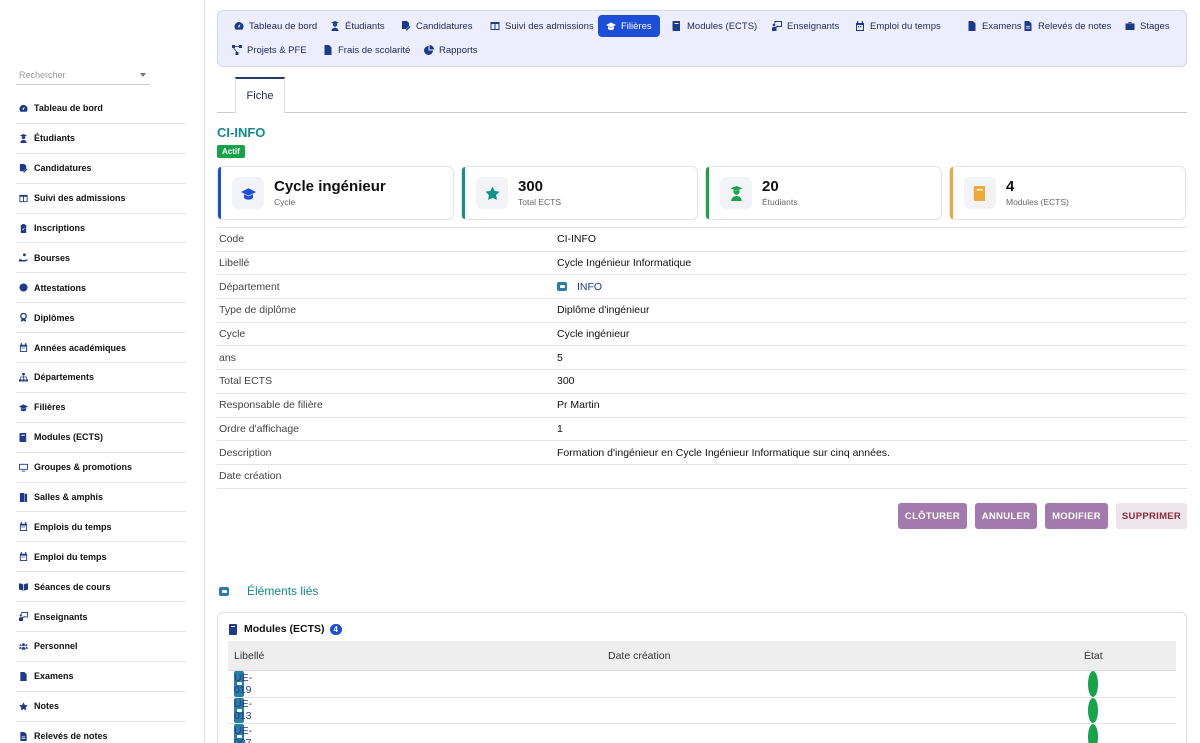 This screenshot has height=743, width=1200. I want to click on sidebar-item-label: Diplômes, so click(54, 317).